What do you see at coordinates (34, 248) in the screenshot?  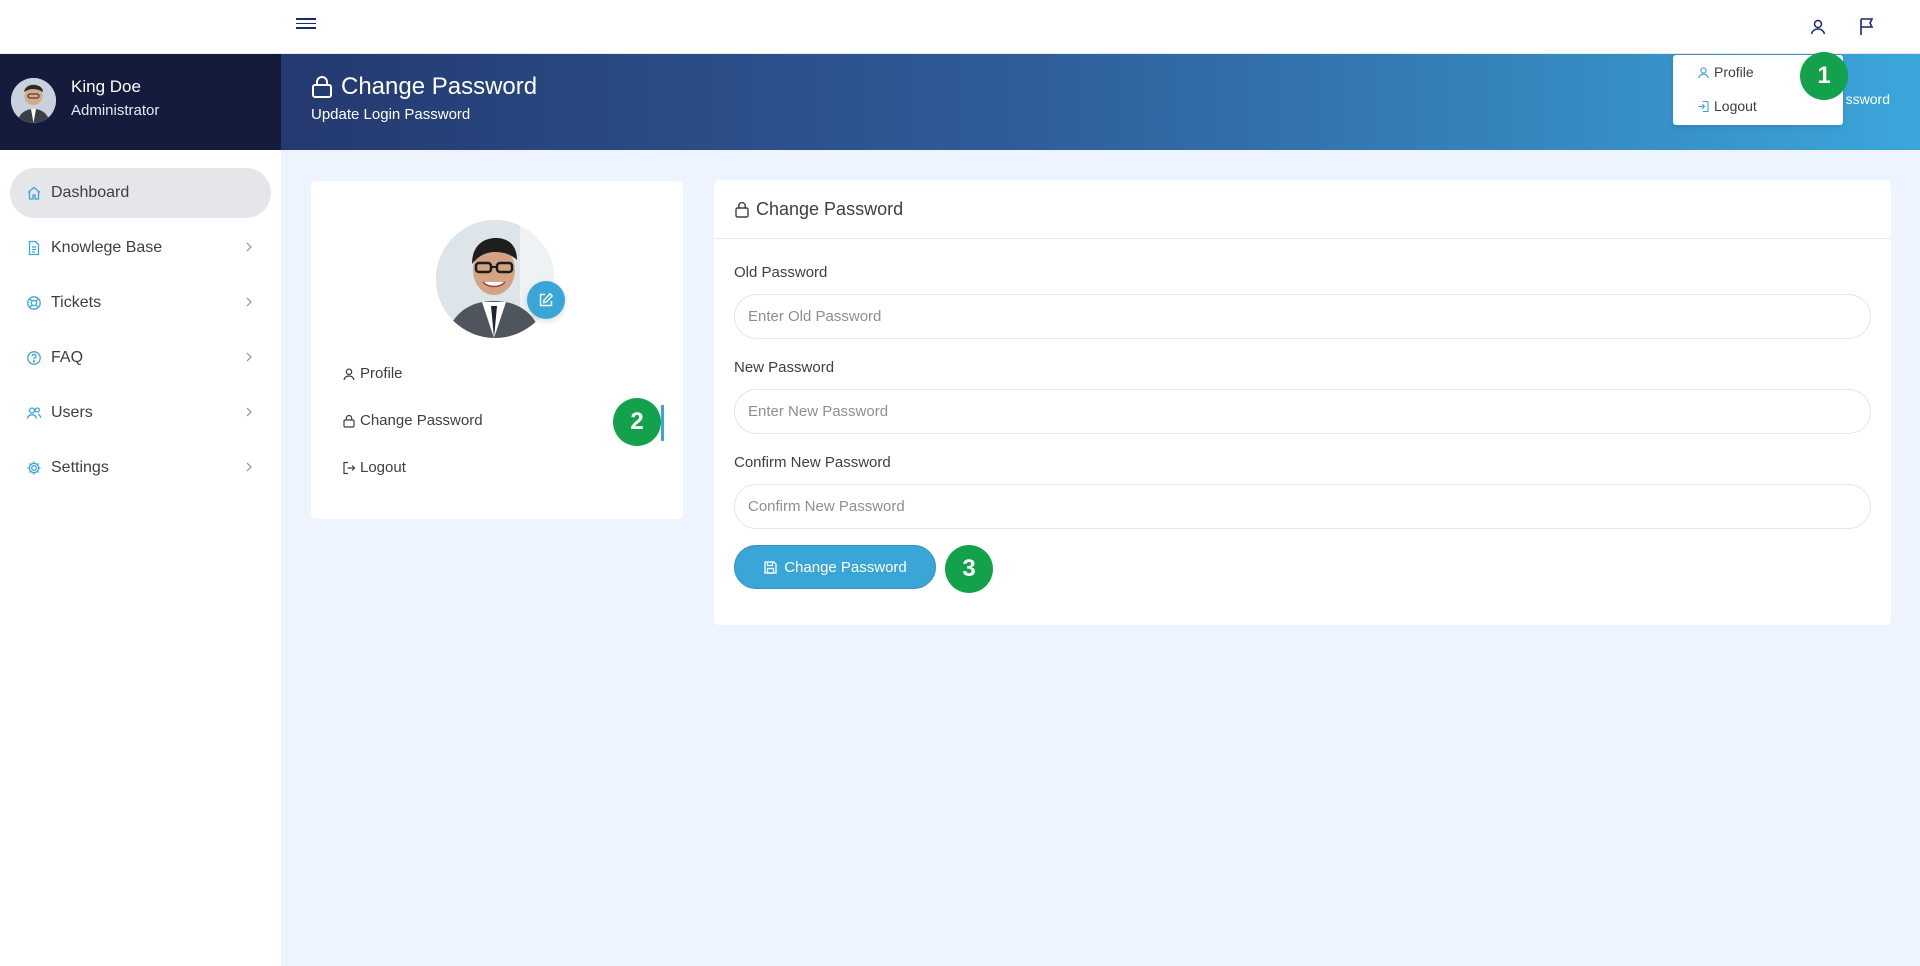 I see `document-icon` at bounding box center [34, 248].